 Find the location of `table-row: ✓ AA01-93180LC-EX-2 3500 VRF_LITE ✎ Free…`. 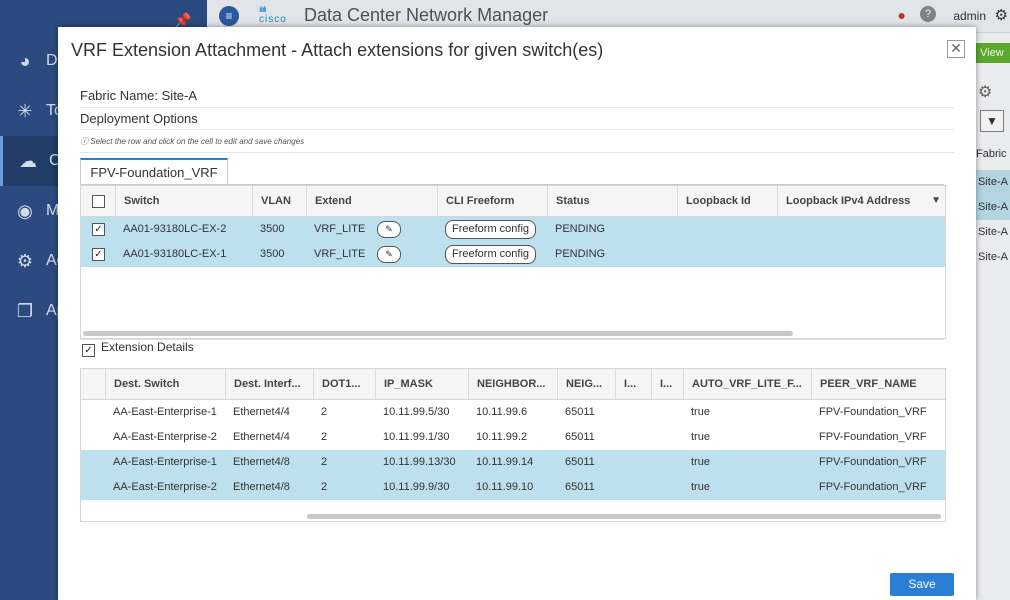

table-row: ✓ AA01-93180LC-EX-2 3500 VRF_LITE ✎ Free… is located at coordinates (513, 229).